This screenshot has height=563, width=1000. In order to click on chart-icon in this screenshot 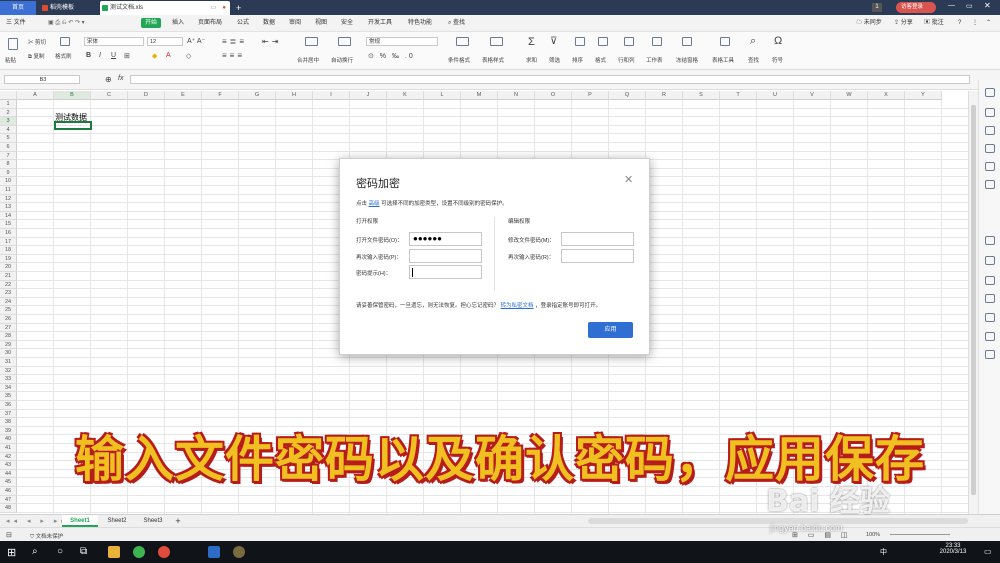, I will do `click(990, 184)`.